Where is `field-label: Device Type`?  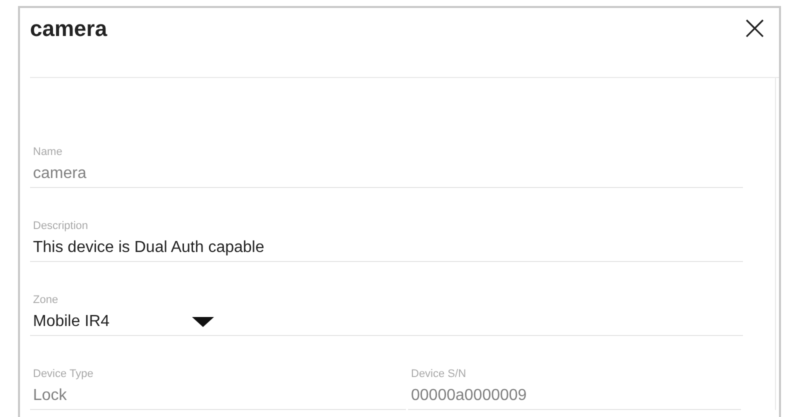 field-label: Device Type is located at coordinates (63, 374).